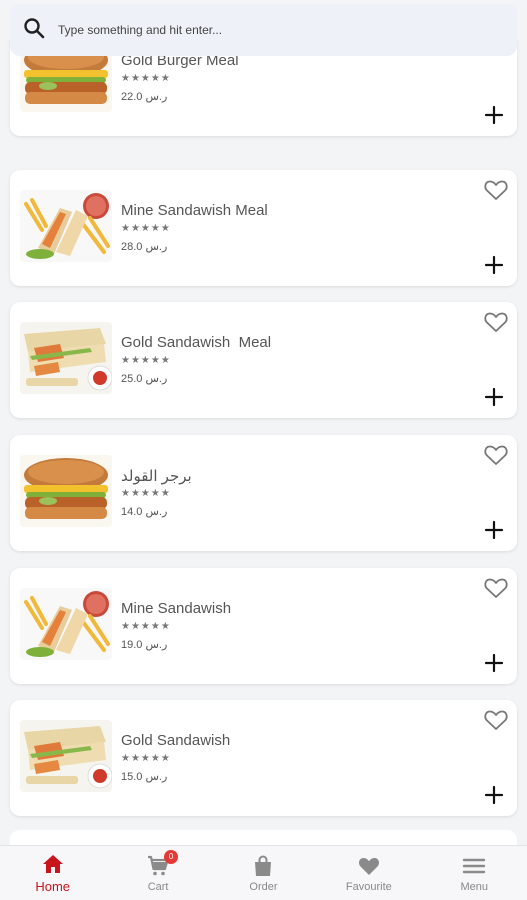 The width and height of the screenshot is (527, 900). Describe the element at coordinates (53, 886) in the screenshot. I see `nav-home-label: Home` at that location.